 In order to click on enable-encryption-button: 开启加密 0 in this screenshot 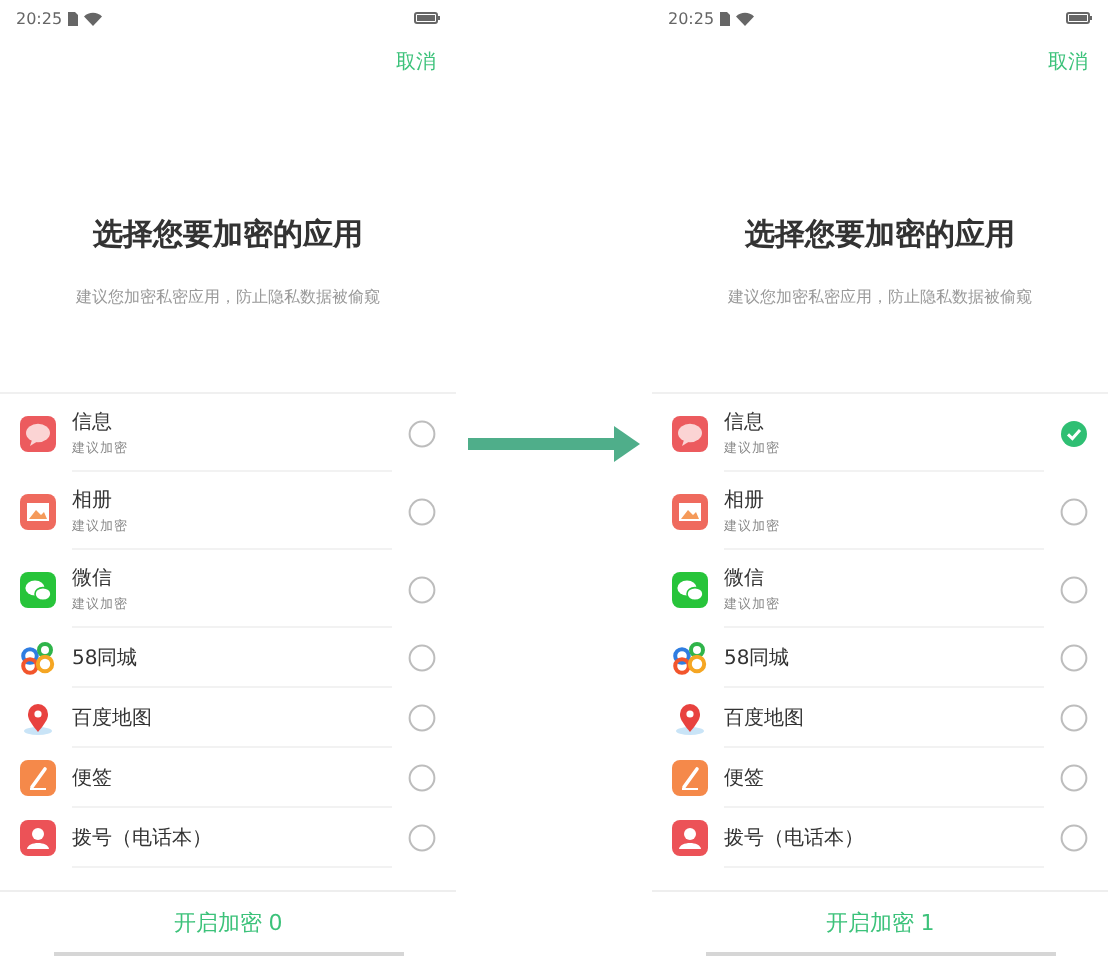, I will do `click(228, 922)`.